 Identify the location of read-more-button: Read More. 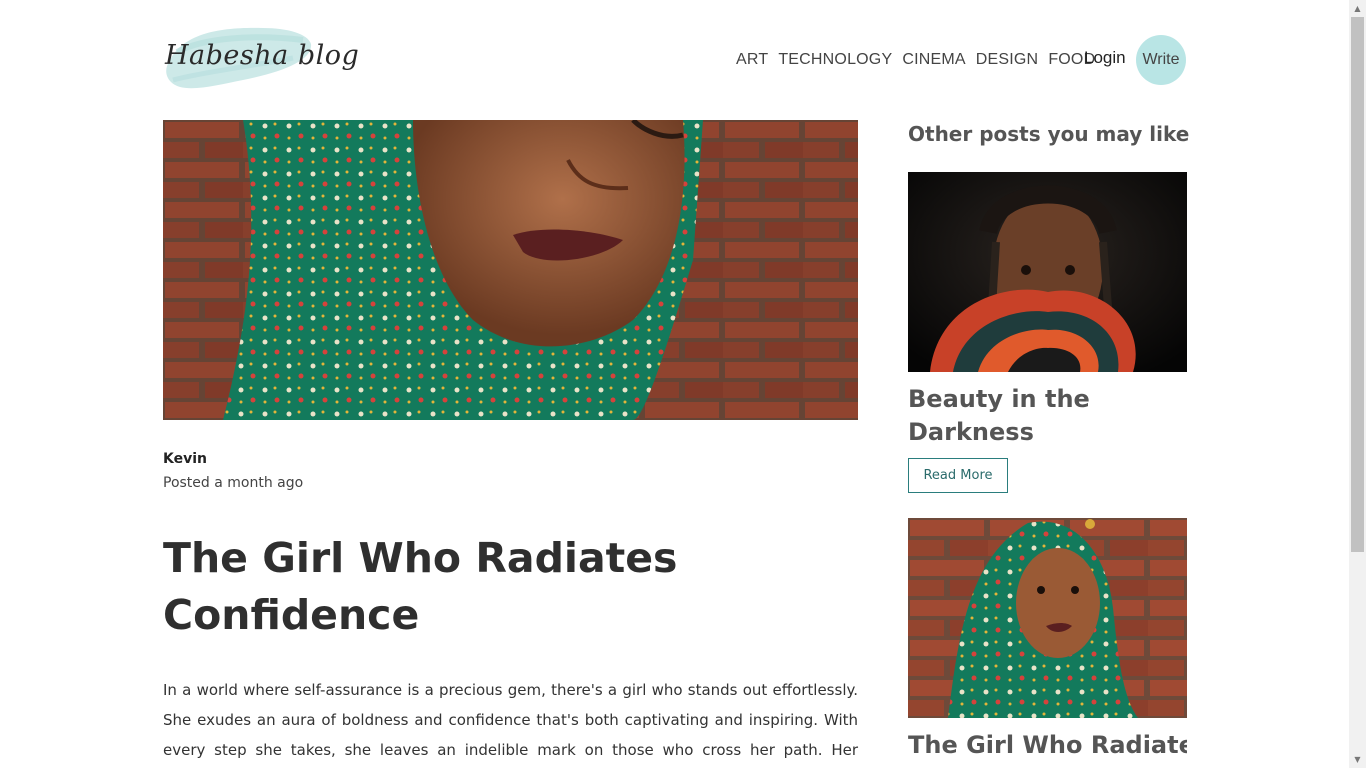
(958, 475).